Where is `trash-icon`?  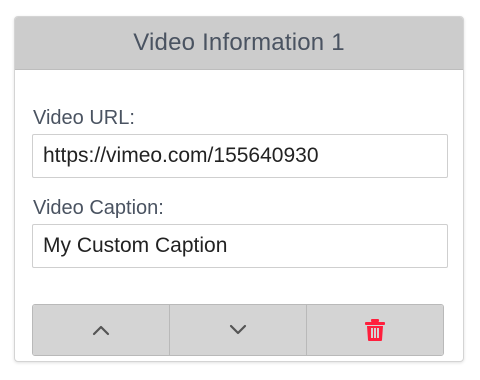 trash-icon is located at coordinates (375, 330).